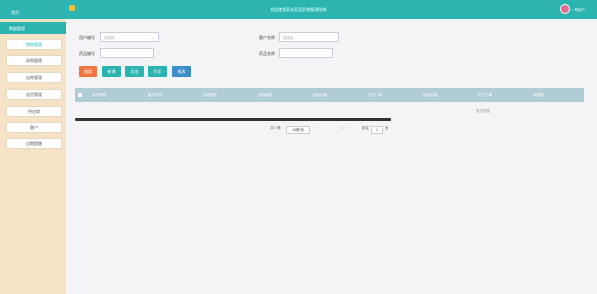 Image resolution: width=597 pixels, height=294 pixels. Describe the element at coordinates (267, 37) in the screenshot. I see `customer-name-label: 客户名称` at that location.